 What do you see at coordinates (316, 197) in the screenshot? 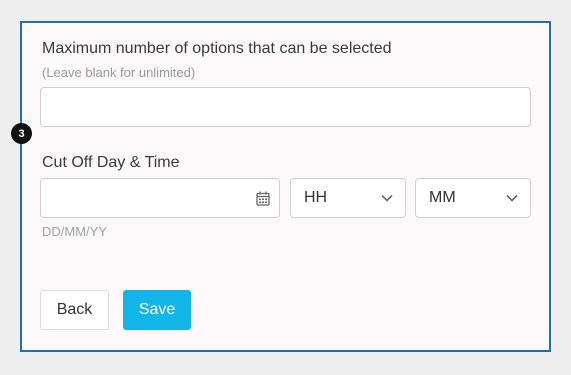
I see `hour-select-value: HH` at bounding box center [316, 197].